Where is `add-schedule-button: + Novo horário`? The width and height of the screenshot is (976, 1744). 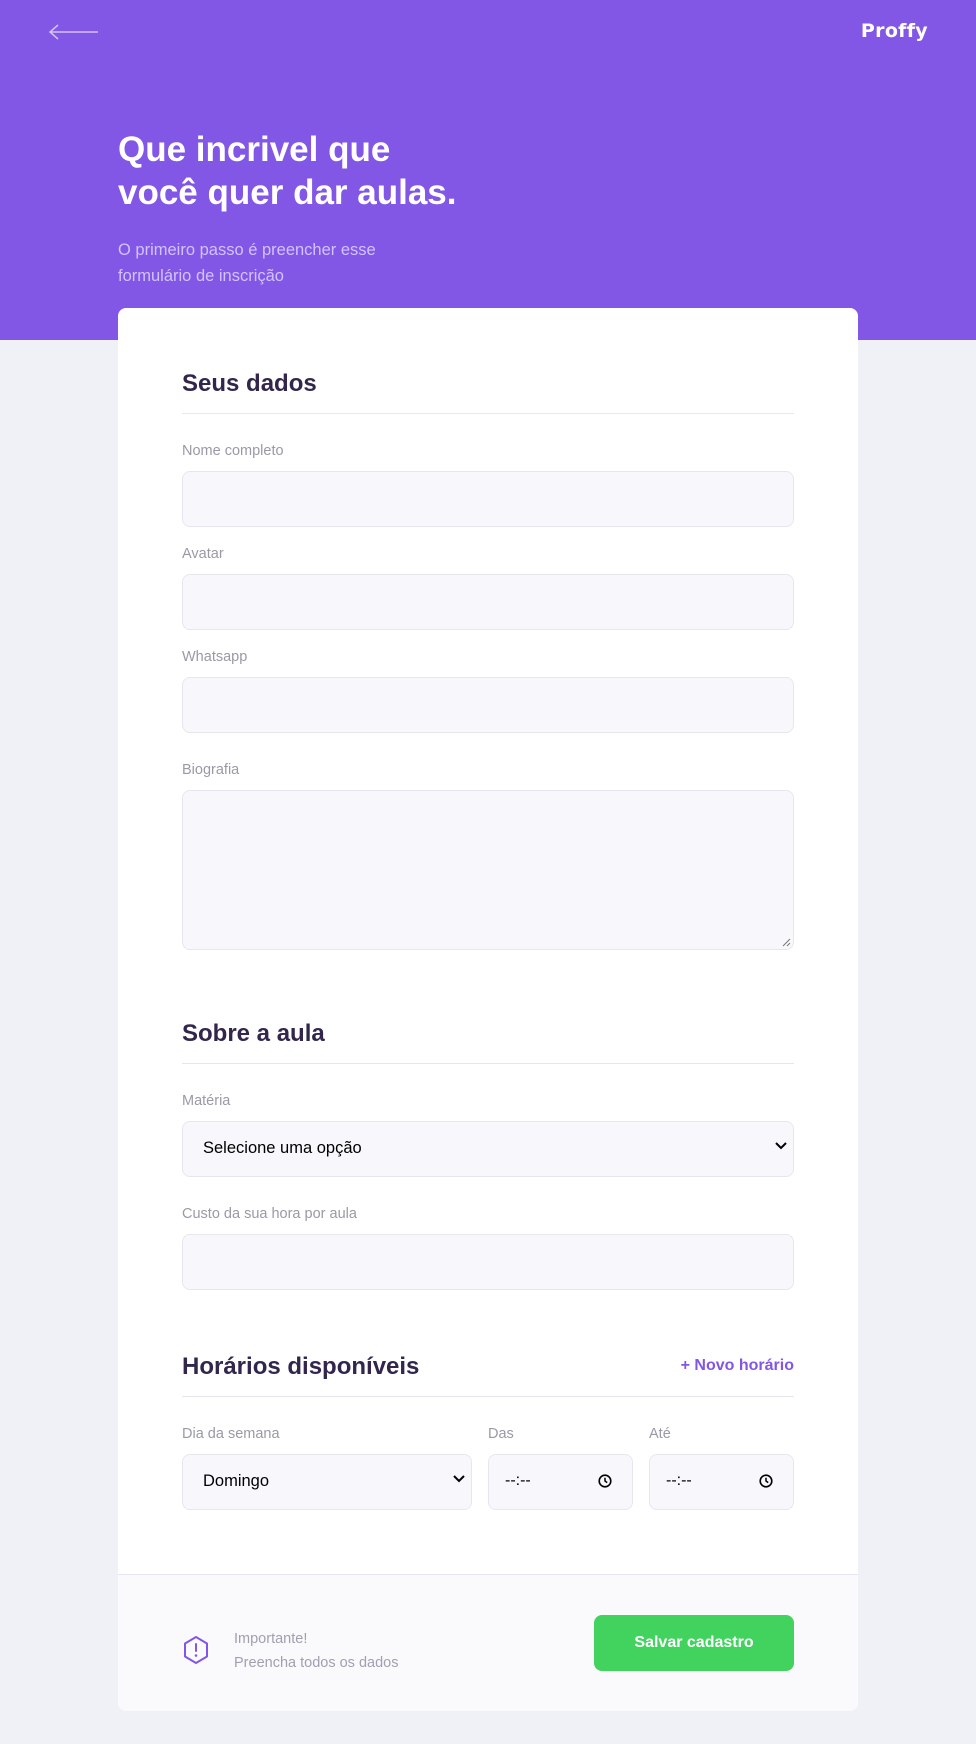 add-schedule-button: + Novo horário is located at coordinates (737, 1366).